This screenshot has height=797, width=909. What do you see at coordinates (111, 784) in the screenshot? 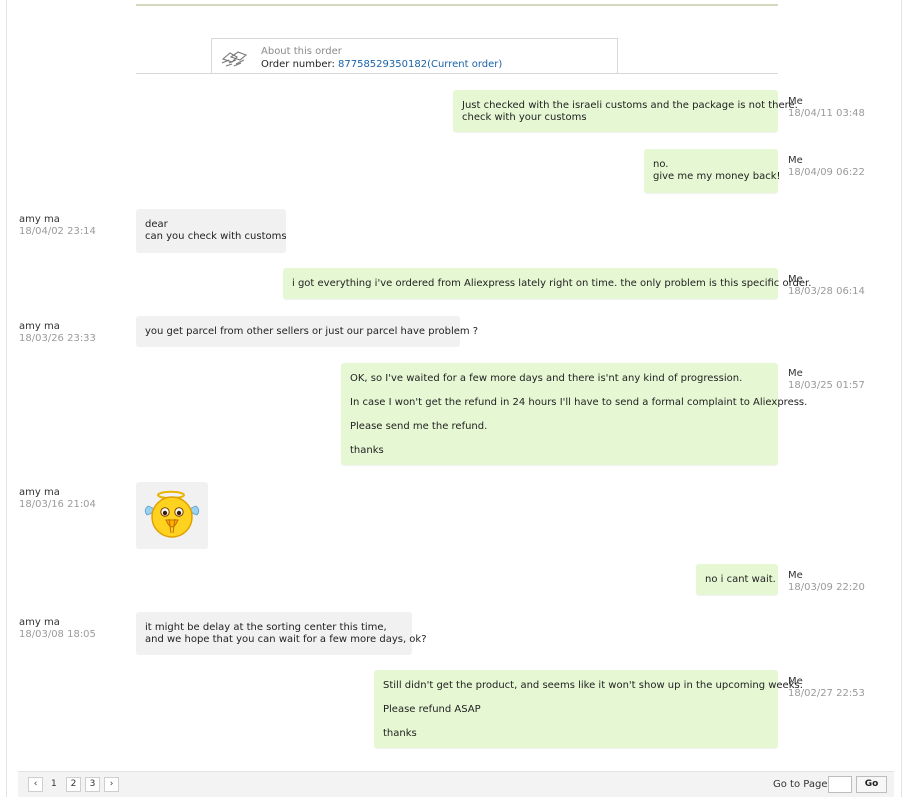
I see `next-page-button: ›` at bounding box center [111, 784].